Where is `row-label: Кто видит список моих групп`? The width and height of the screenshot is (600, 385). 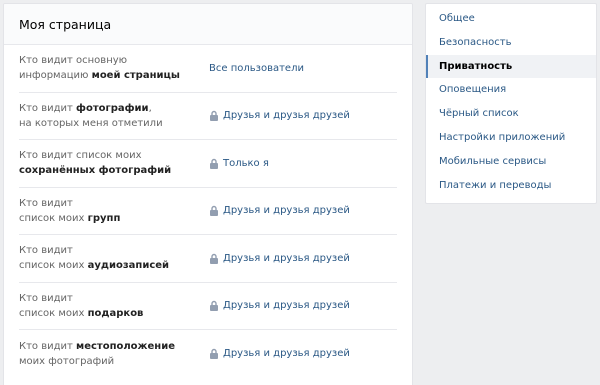
row-label: Кто видит список моих групп is located at coordinates (114, 211).